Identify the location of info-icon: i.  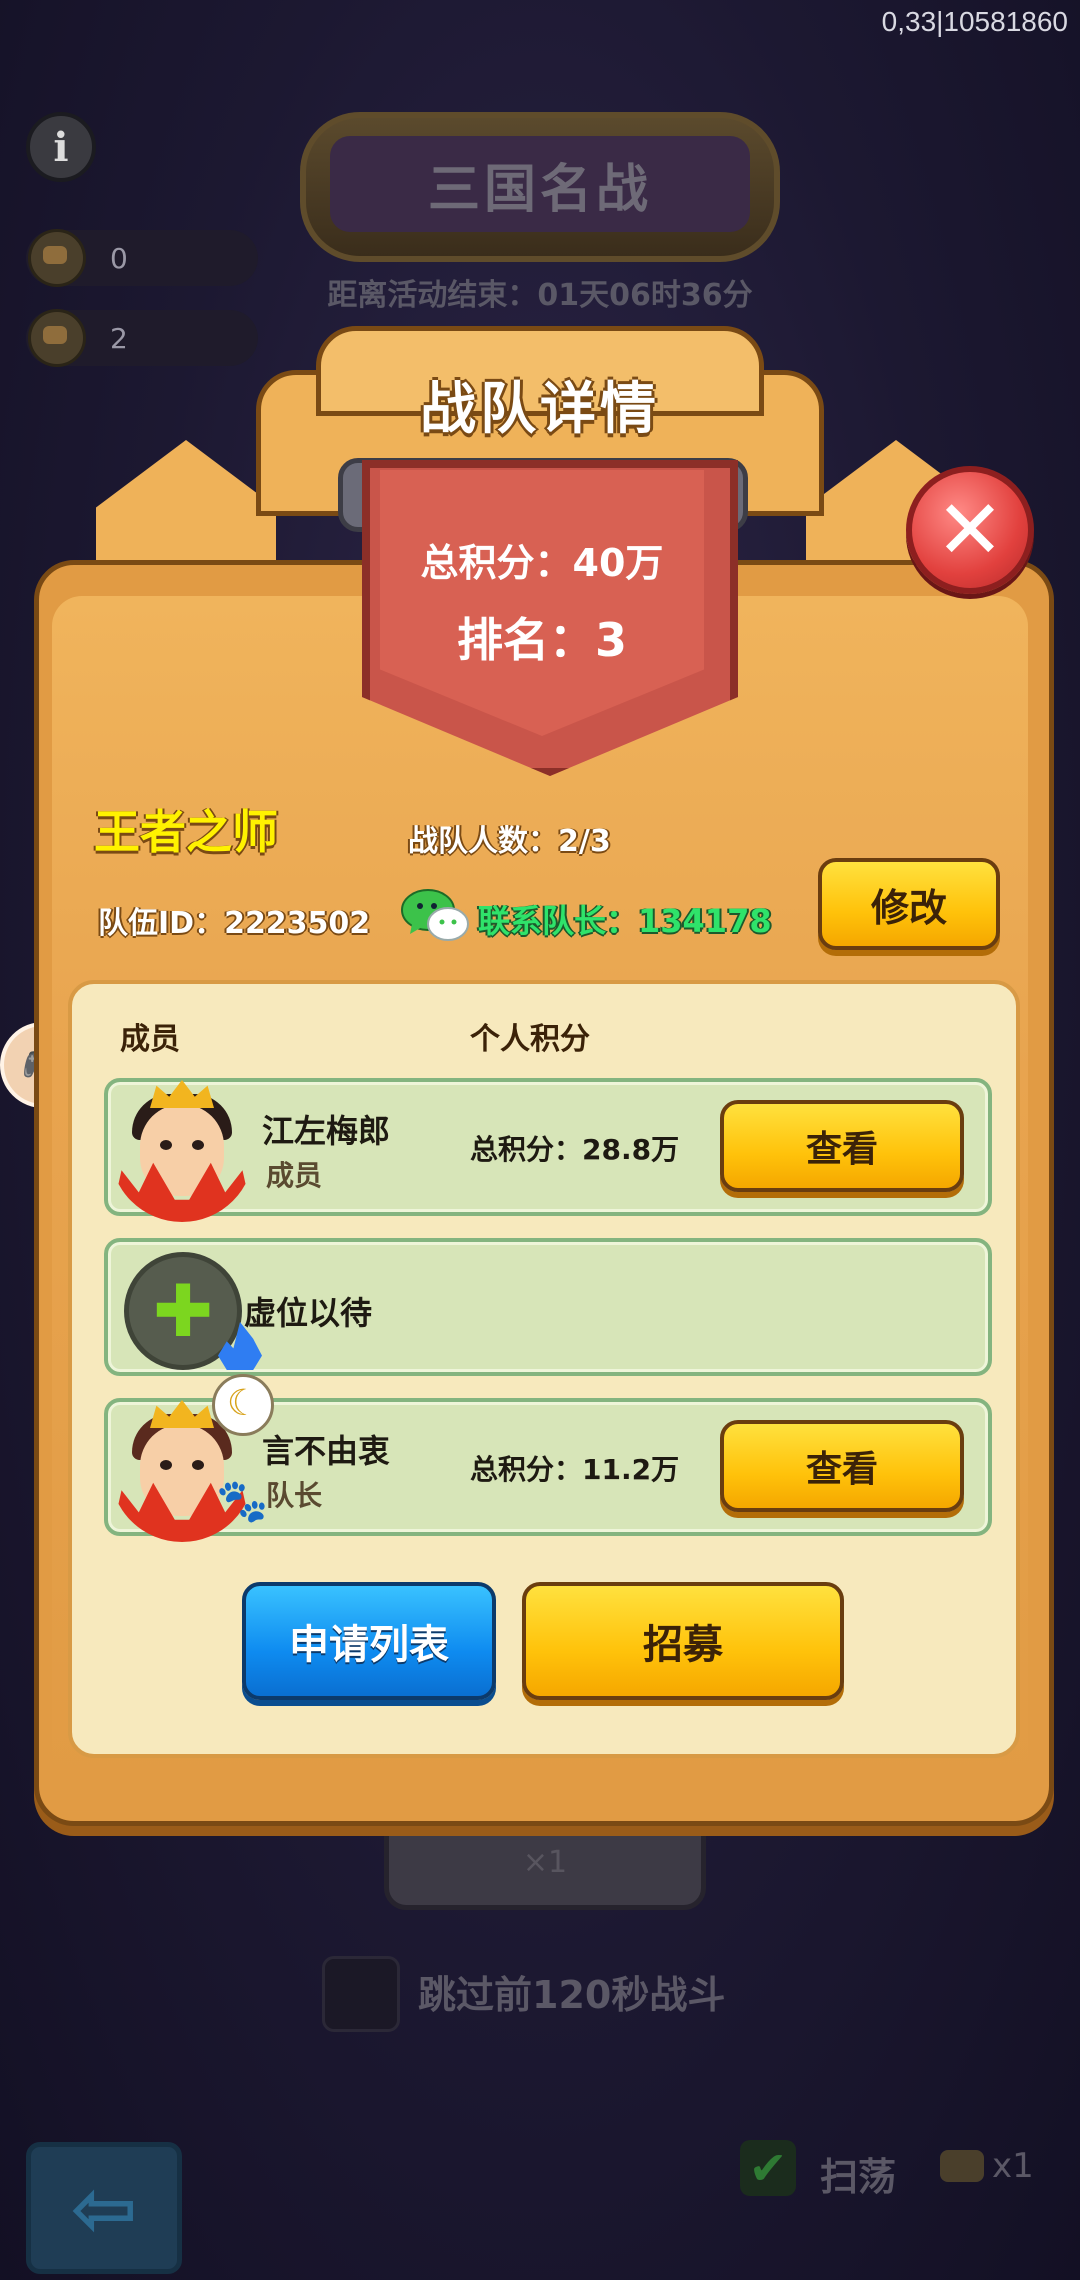
(61, 147).